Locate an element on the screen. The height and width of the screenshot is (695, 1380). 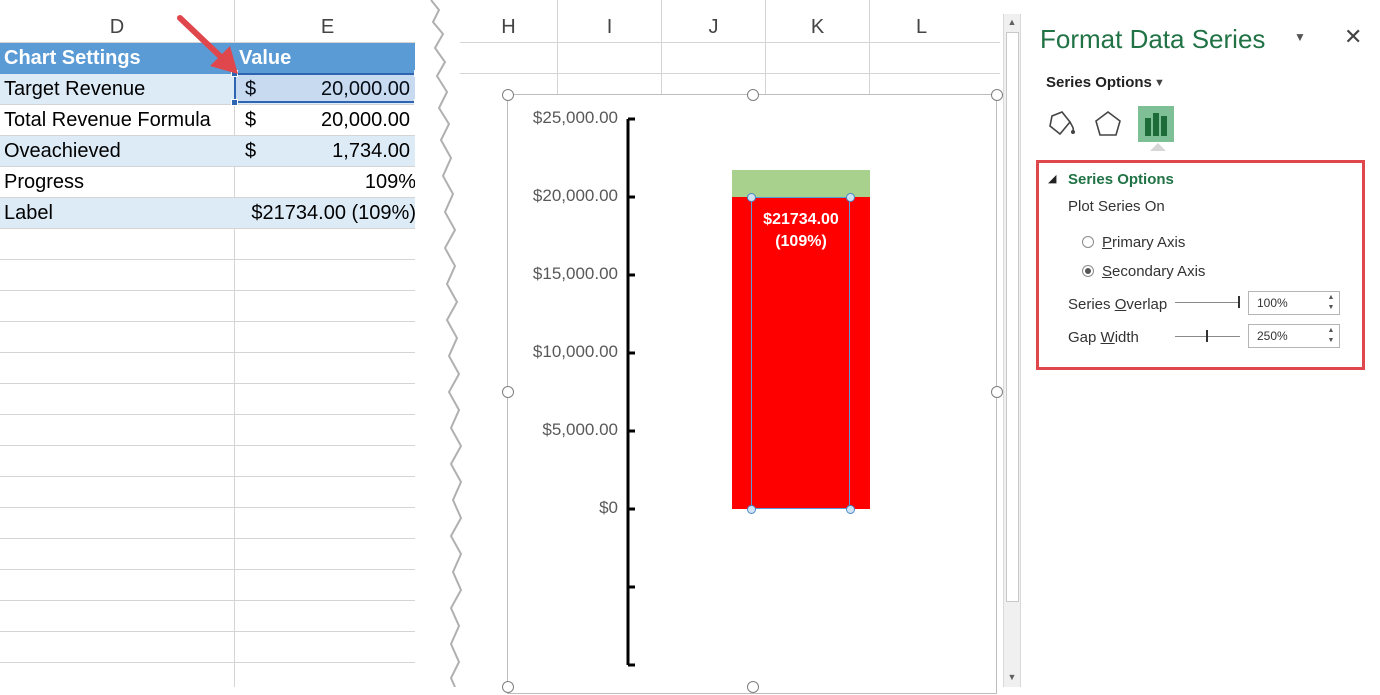
column-header-k: K is located at coordinates (817, 27).